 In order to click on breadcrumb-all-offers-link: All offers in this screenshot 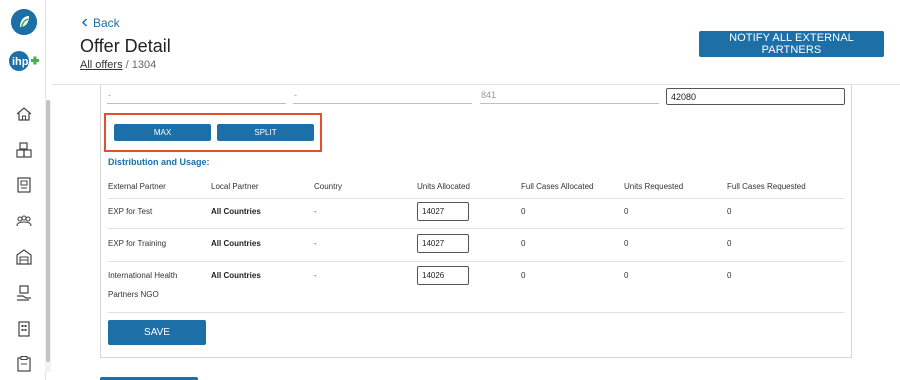, I will do `click(101, 65)`.